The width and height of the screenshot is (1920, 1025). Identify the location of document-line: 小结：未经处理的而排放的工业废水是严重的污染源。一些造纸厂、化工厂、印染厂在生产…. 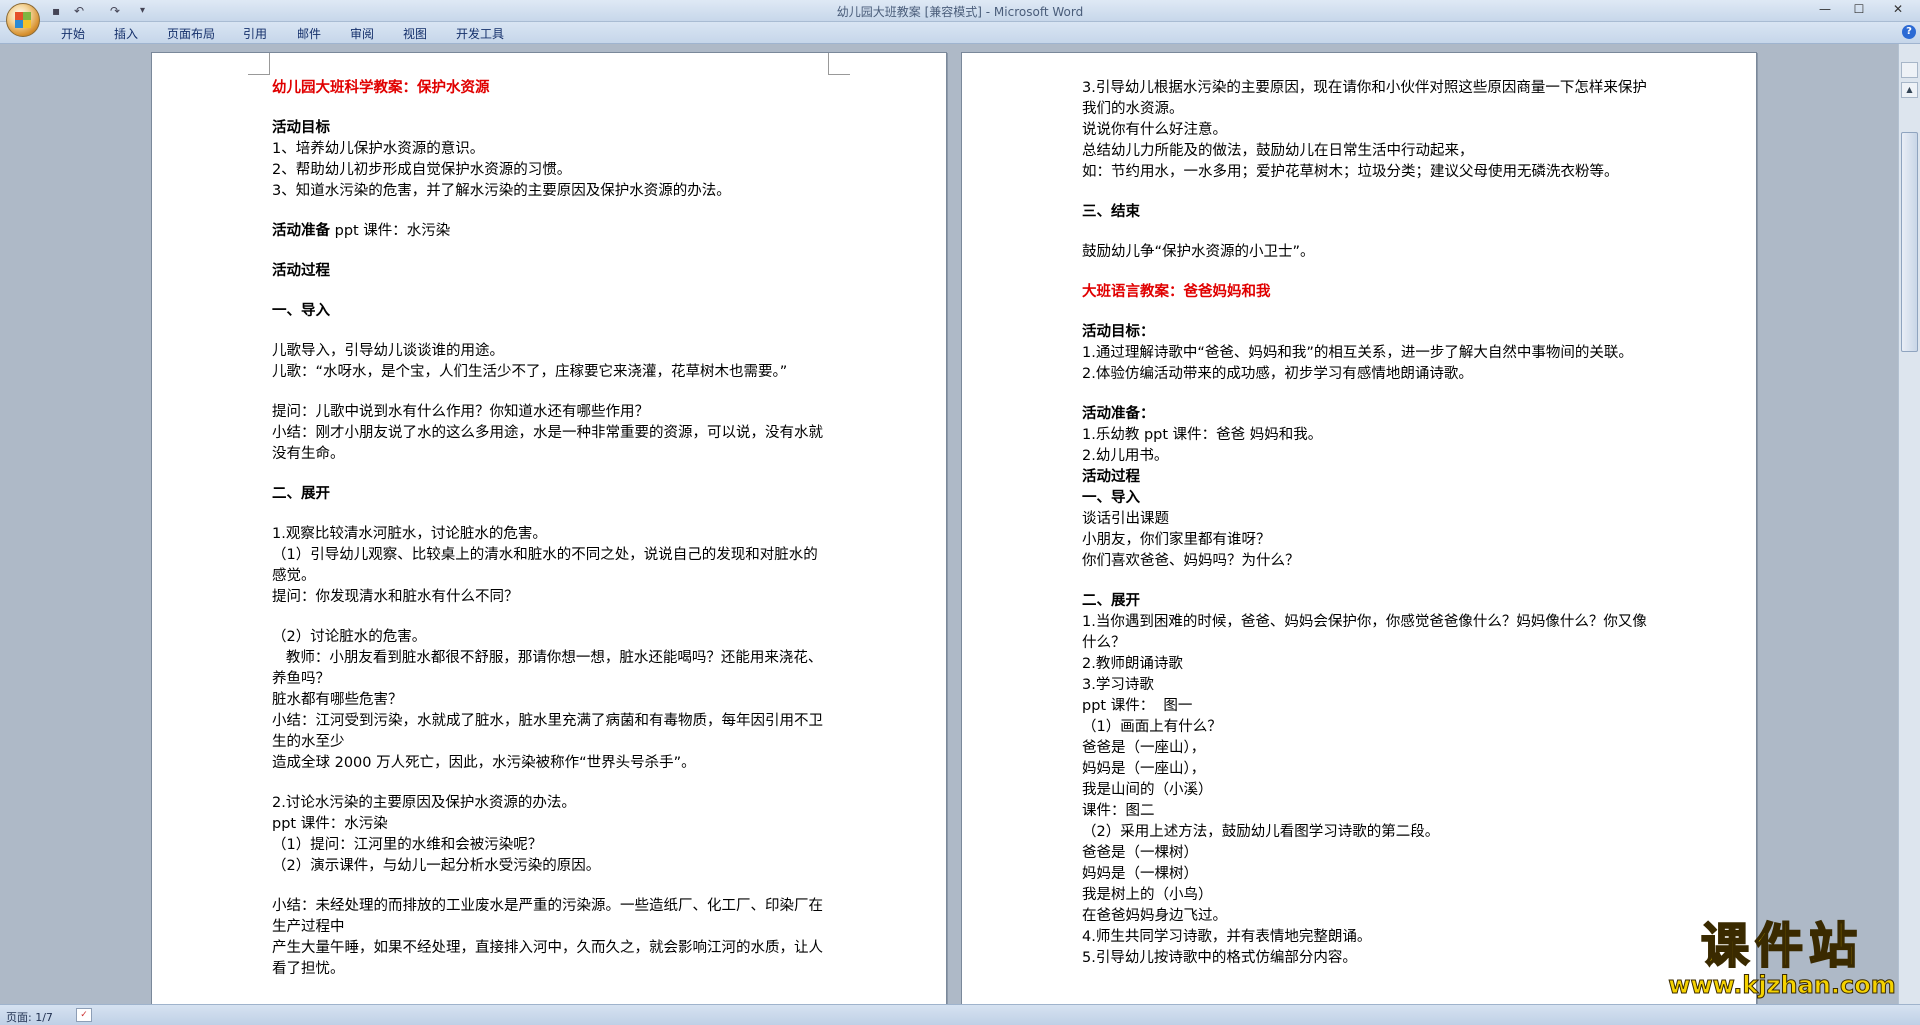
(547, 916).